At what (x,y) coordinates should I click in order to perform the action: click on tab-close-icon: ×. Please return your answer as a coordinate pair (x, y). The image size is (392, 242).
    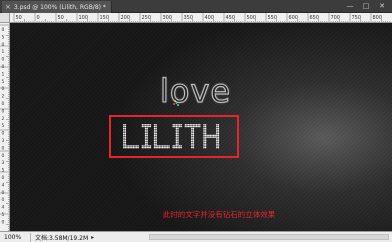
    Looking at the image, I should click on (8, 7).